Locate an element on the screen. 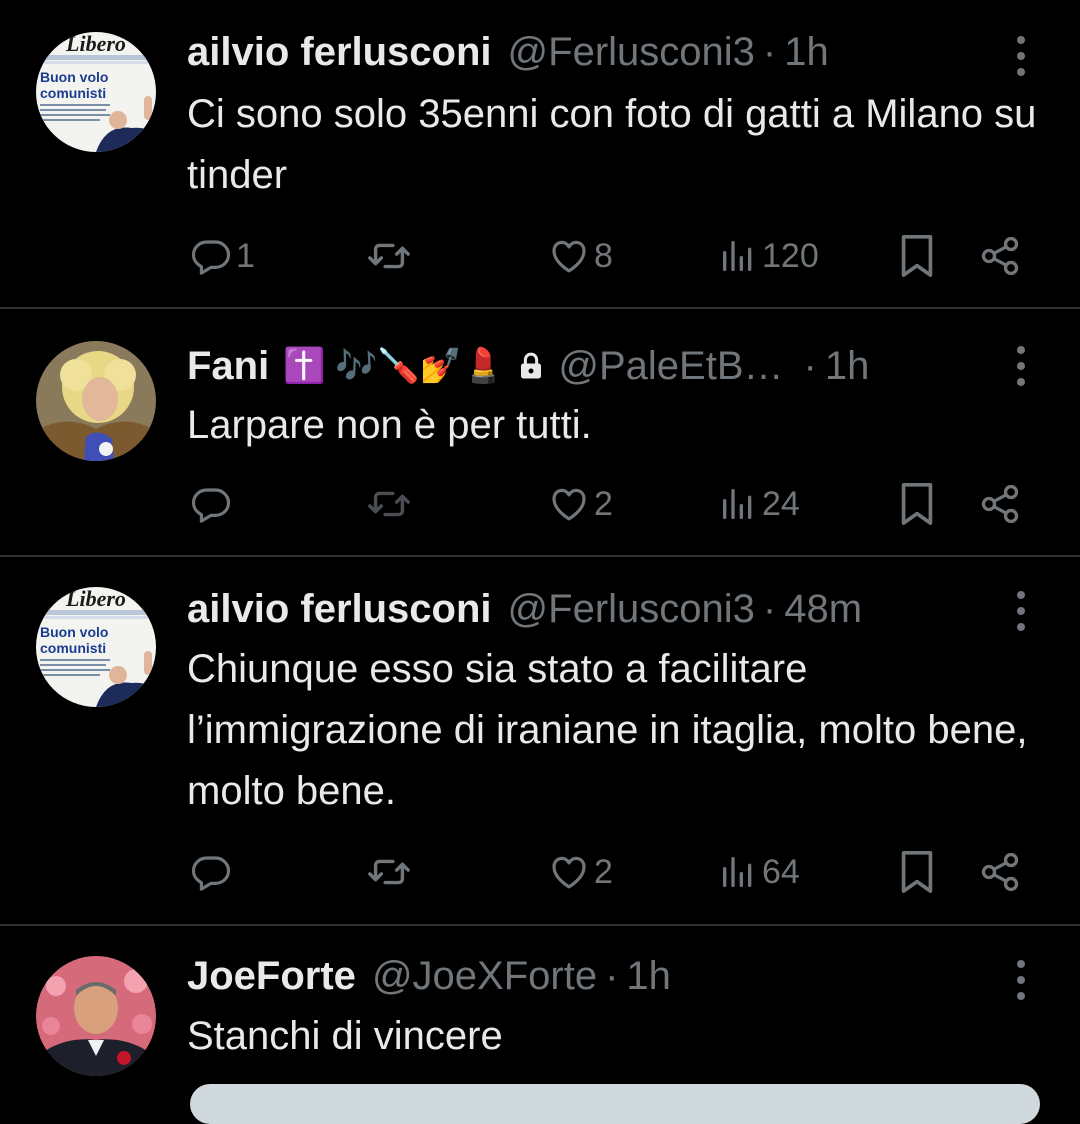 This screenshot has height=1124, width=1080. author-name: Fani is located at coordinates (228, 366).